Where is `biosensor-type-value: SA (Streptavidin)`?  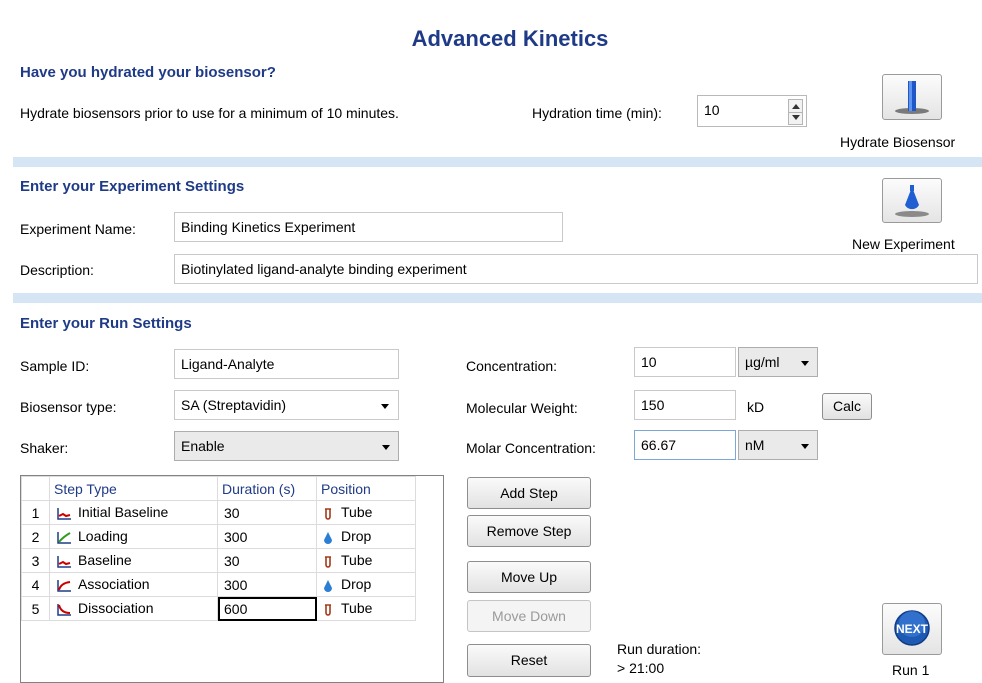
biosensor-type-value: SA (Streptavidin) is located at coordinates (234, 405).